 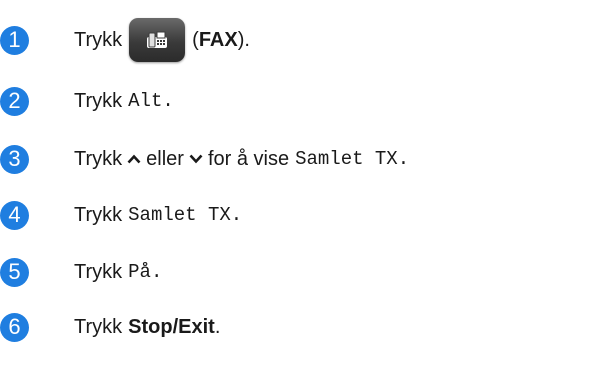 What do you see at coordinates (195, 39) in the screenshot?
I see `paren-open: (` at bounding box center [195, 39].